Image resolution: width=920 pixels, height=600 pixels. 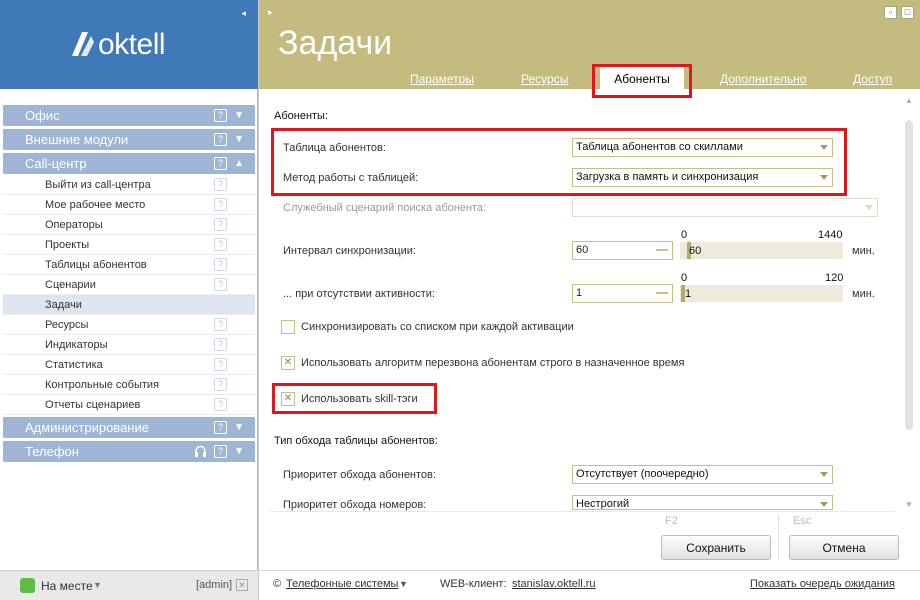 What do you see at coordinates (702, 502) in the screenshot?
I see `numbers-select: Нестрогий` at bounding box center [702, 502].